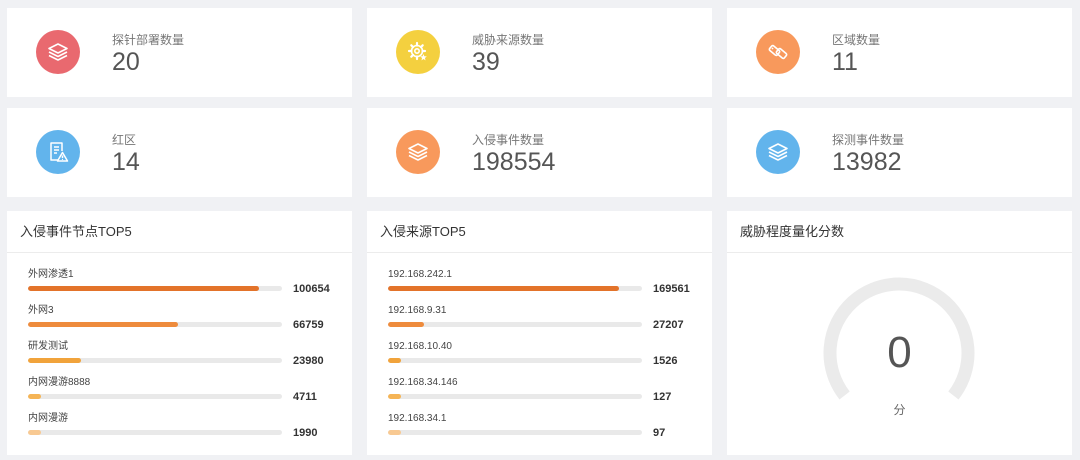 Image resolution: width=1080 pixels, height=460 pixels. What do you see at coordinates (311, 289) in the screenshot?
I see `bar-value: 100654` at bounding box center [311, 289].